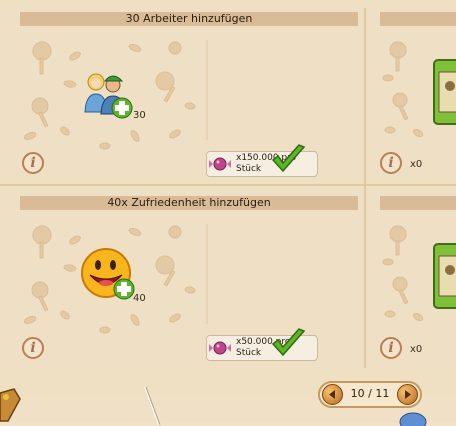 This screenshot has height=426, width=456. I want to click on blue-item-icon, so click(413, 419).